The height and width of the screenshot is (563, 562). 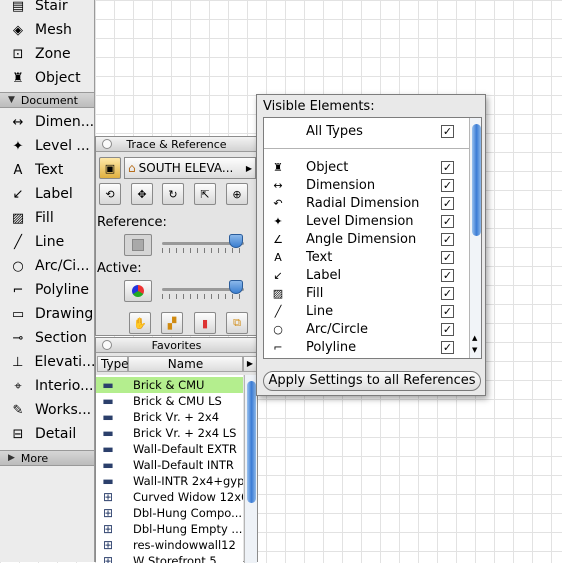 What do you see at coordinates (47, 9) in the screenshot?
I see `tool-stair: ▤ Stair` at bounding box center [47, 9].